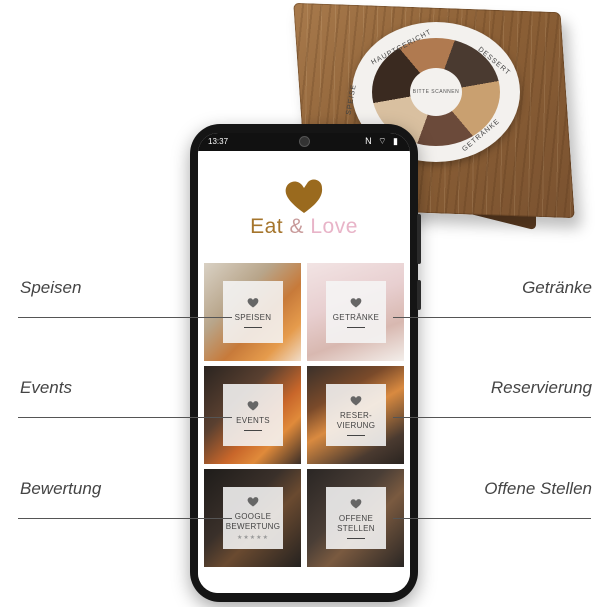  I want to click on leader-line-getraenke, so click(492, 317).